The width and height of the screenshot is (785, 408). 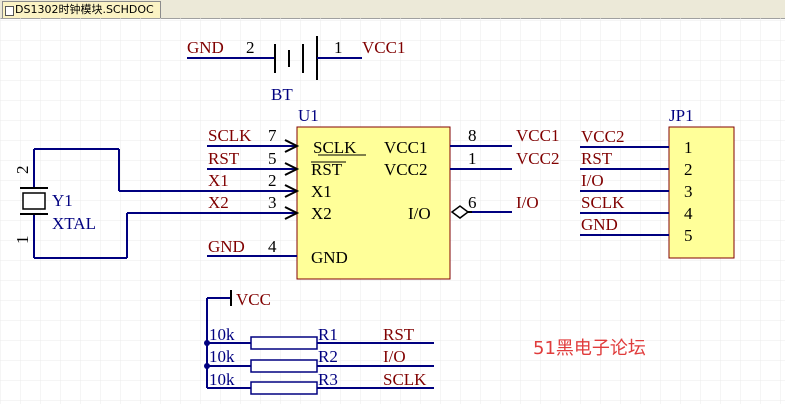 I want to click on y1-value: XTAL, so click(x=74, y=223).